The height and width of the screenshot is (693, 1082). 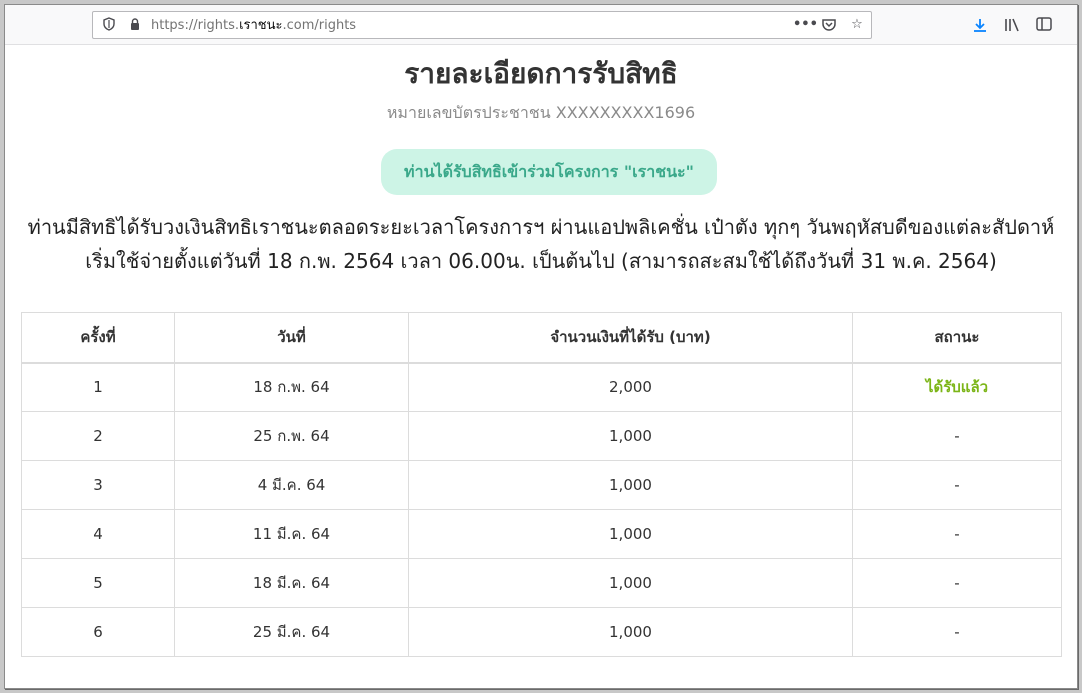 I want to click on address-bar: https://rights.เราชนะ.com/rights ••• ☆, so click(x=482, y=25).